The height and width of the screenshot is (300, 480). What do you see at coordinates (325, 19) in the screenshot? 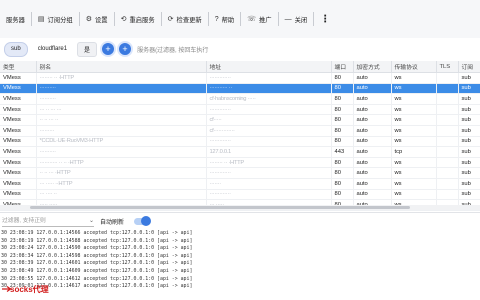
I see `more-menu-icon: ⋮` at bounding box center [325, 19].